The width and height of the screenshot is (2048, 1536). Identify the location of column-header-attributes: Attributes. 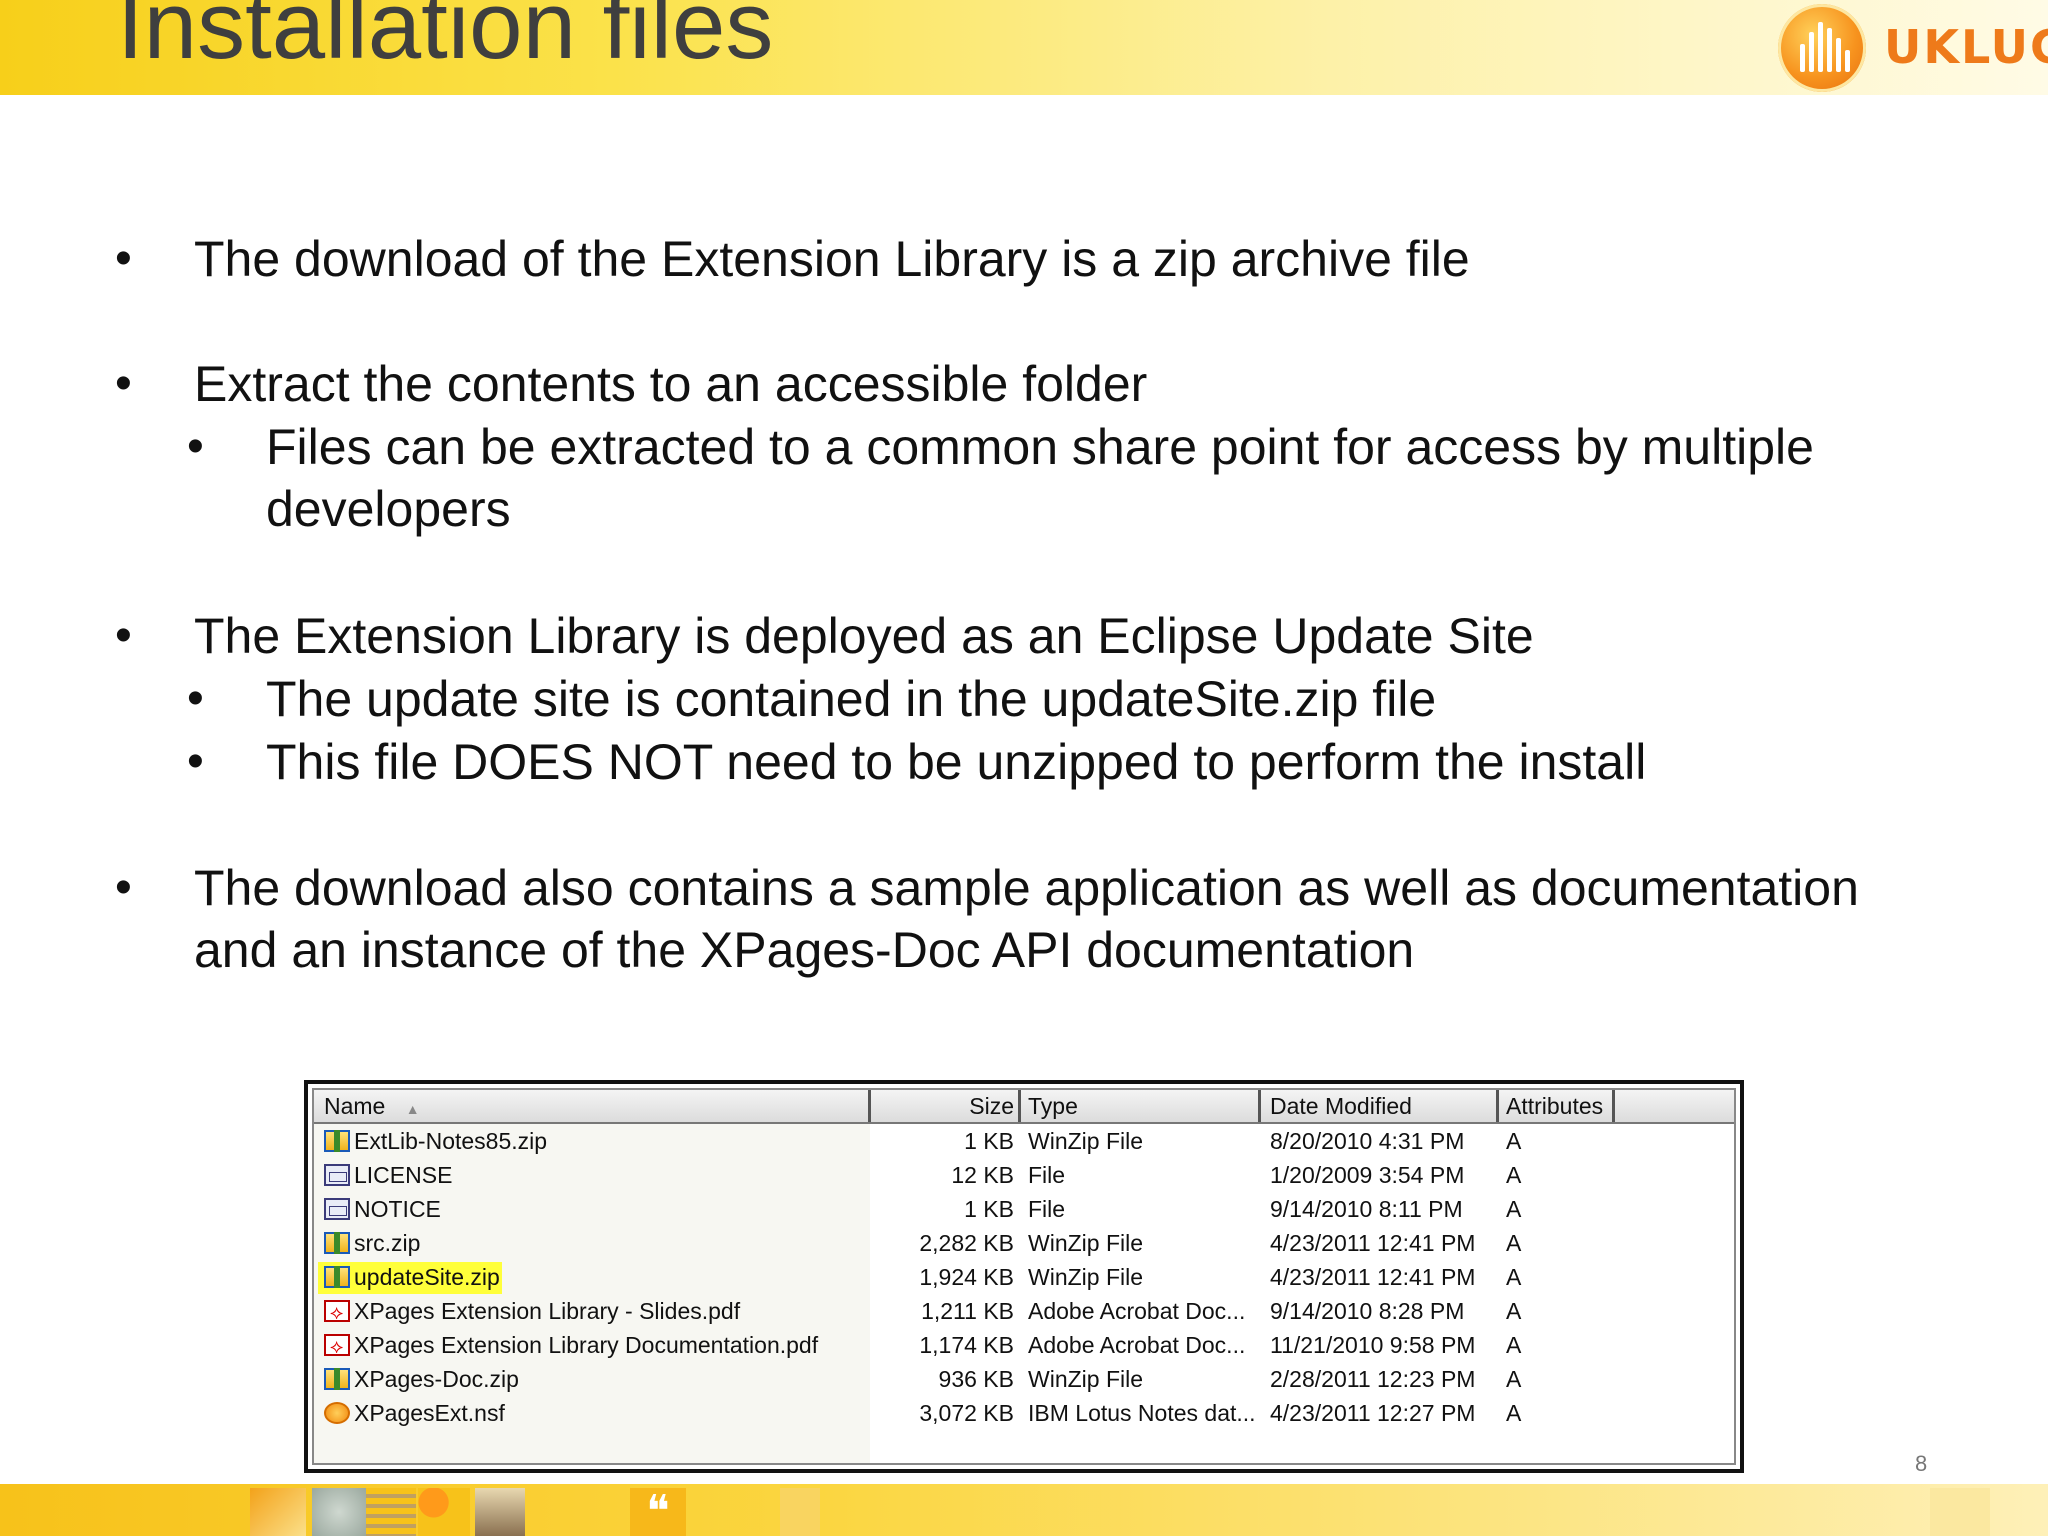
(1554, 1106).